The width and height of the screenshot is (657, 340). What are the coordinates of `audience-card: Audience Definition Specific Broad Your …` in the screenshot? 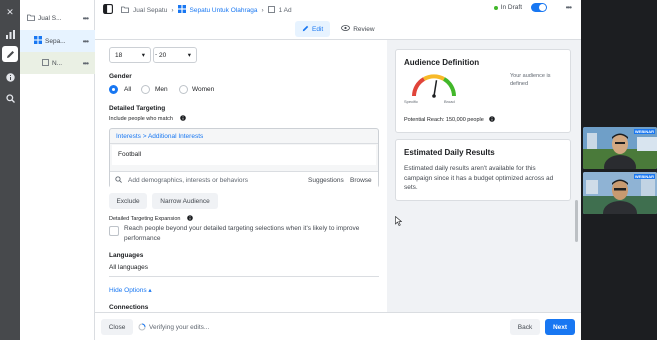 It's located at (483, 91).